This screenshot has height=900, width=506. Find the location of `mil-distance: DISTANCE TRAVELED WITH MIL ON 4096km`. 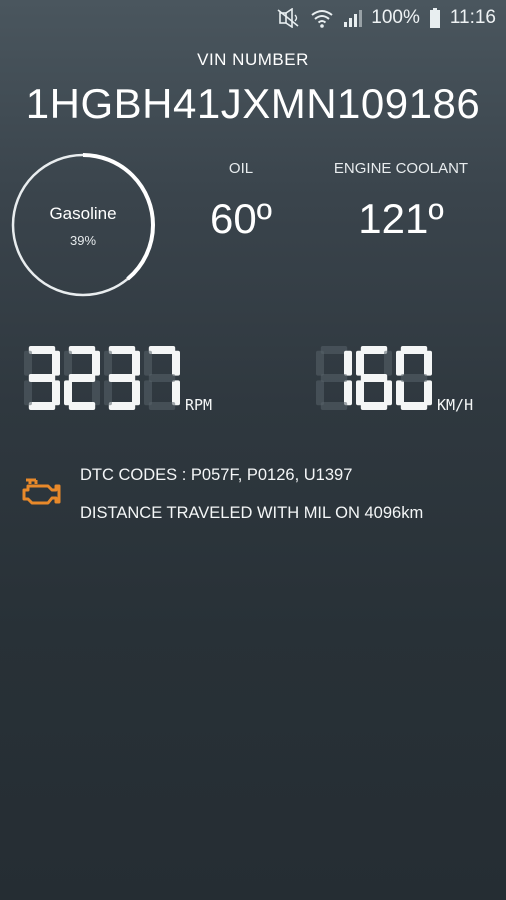

mil-distance: DISTANCE TRAVELED WITH MIL ON 4096km is located at coordinates (252, 513).